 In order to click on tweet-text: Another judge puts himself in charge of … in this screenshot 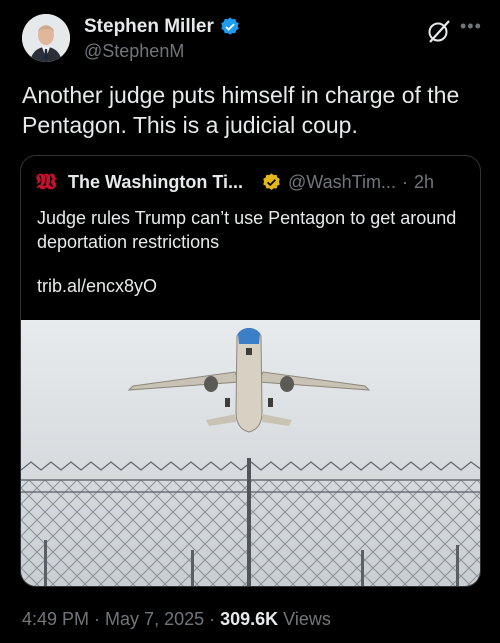, I will do `click(241, 110)`.